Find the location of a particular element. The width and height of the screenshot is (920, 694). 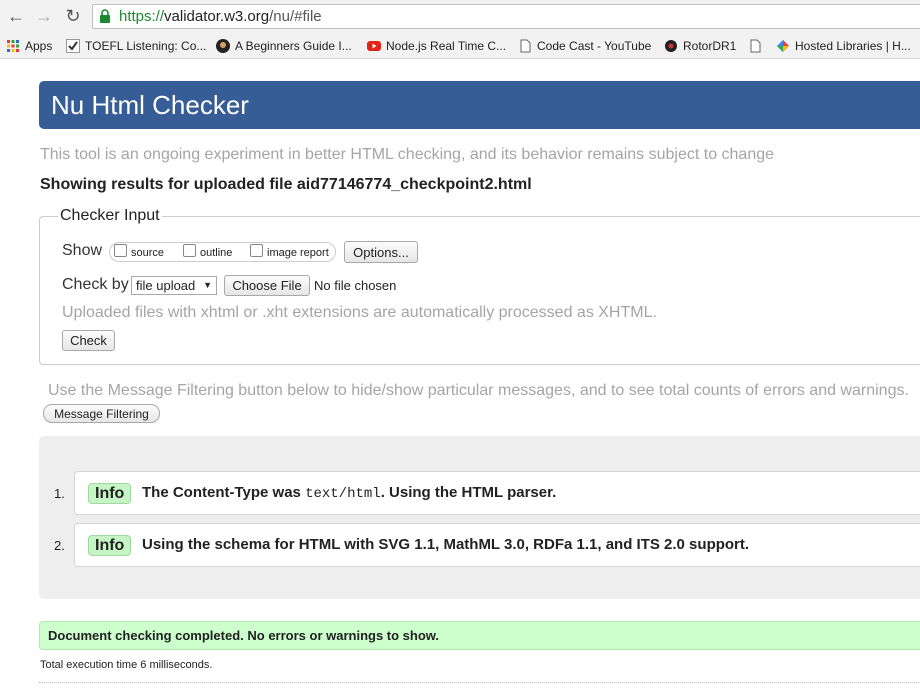

page-header: Nu Html Checker is located at coordinates (479, 105).